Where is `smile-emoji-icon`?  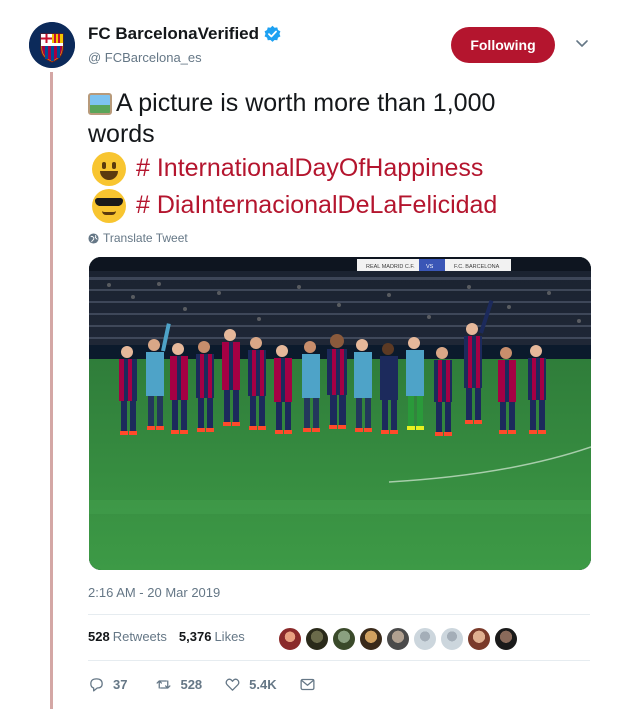
smile-emoji-icon is located at coordinates (109, 168).